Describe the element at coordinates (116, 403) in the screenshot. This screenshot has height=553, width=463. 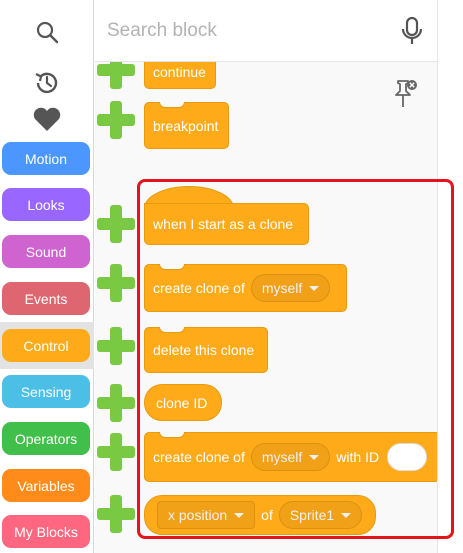
I see `add-clone-id-button` at that location.